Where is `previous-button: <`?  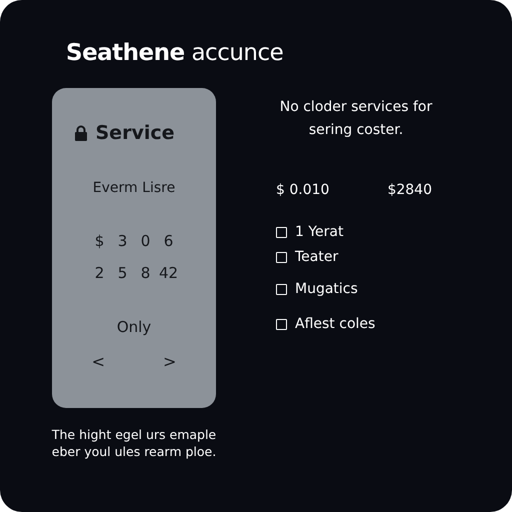 previous-button: < is located at coordinates (98, 361).